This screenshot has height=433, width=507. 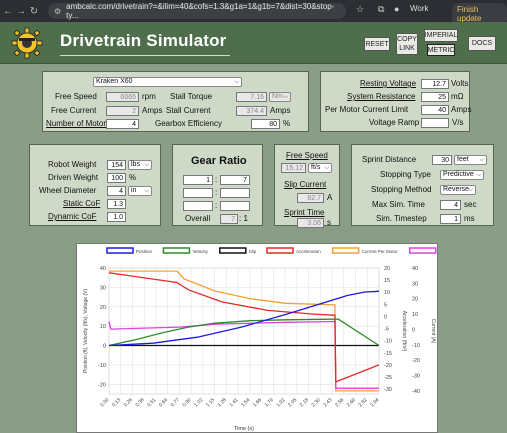 I want to click on gear-stage1-driver: 1, so click(x=198, y=180).